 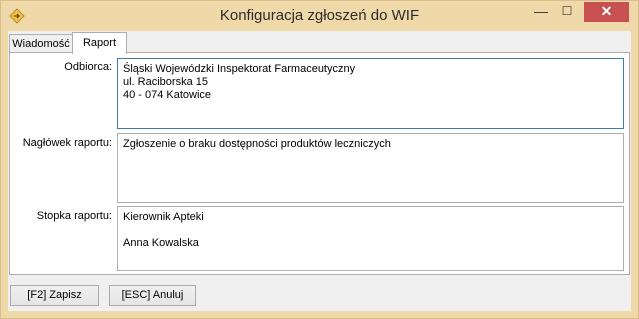 I want to click on maximize-button: ☐, so click(x=567, y=12).